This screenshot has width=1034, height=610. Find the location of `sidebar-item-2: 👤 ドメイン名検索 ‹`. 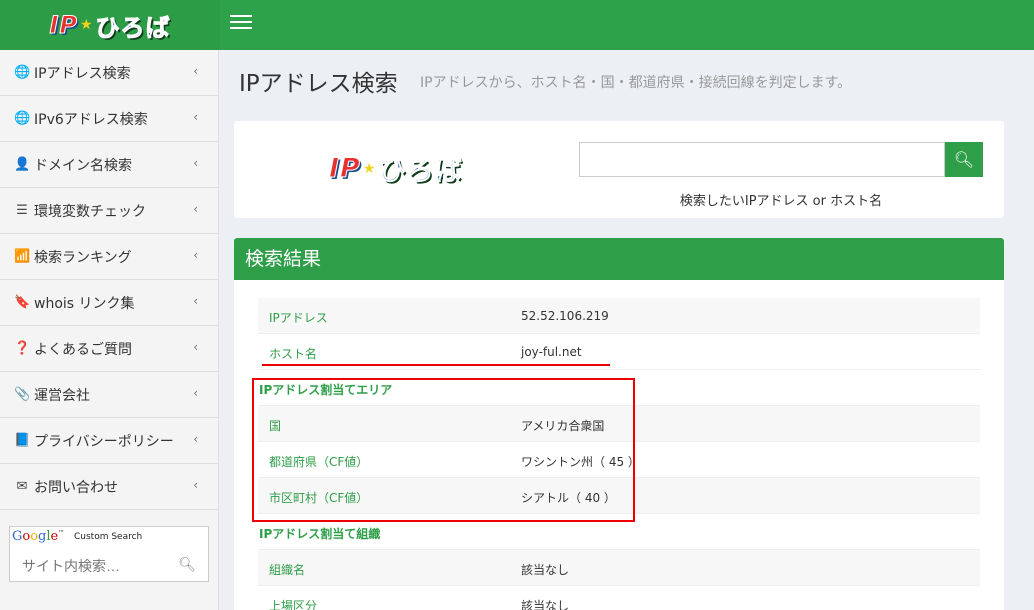

sidebar-item-2: 👤 ドメイン名検索 ‹ is located at coordinates (109, 165).